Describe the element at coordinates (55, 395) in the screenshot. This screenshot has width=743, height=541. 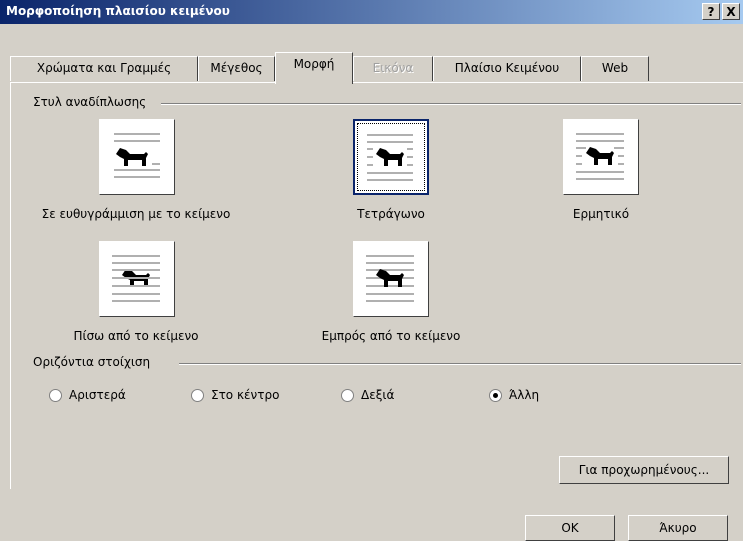
I see `align-left-radio` at that location.